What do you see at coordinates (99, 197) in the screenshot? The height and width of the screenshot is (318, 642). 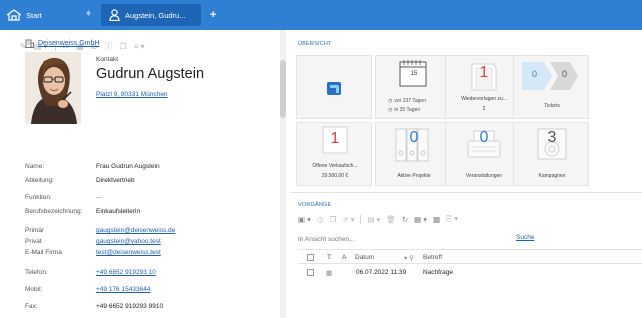 I see `field-value-funktion: —` at bounding box center [99, 197].